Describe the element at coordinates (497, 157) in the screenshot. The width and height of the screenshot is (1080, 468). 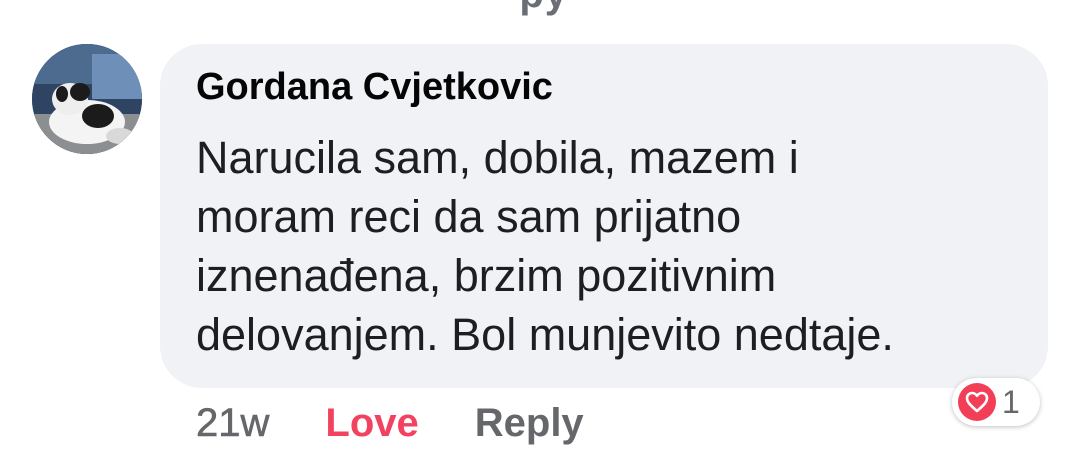
I see `comment-body-line: Narucila sam, dobila, mazem i` at that location.